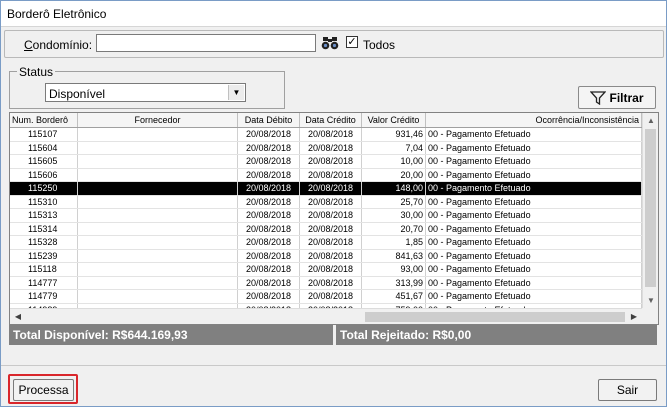  Describe the element at coordinates (394, 188) in the screenshot. I see `valor-credito-cell: 148,00` at that location.